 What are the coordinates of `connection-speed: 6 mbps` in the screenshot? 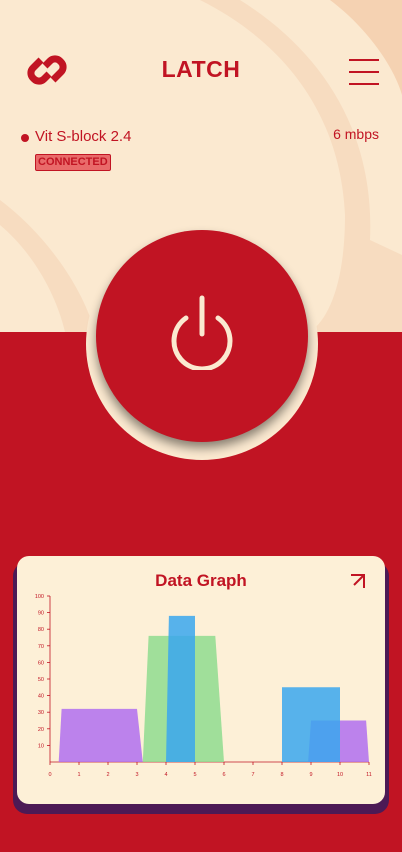 It's located at (356, 134).